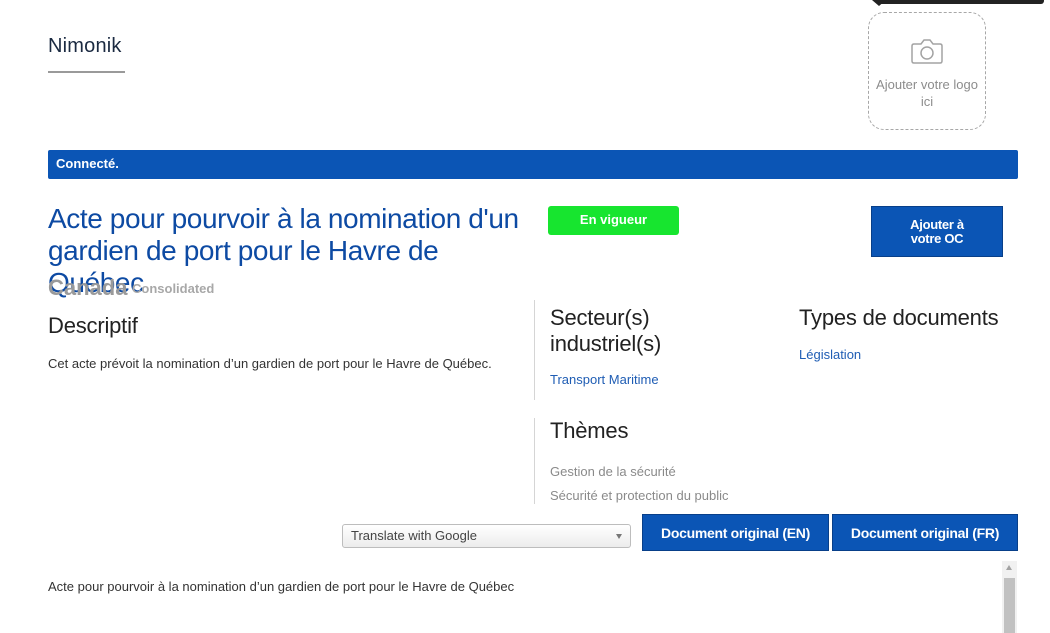  I want to click on types-heading: Types de documents, so click(899, 317).